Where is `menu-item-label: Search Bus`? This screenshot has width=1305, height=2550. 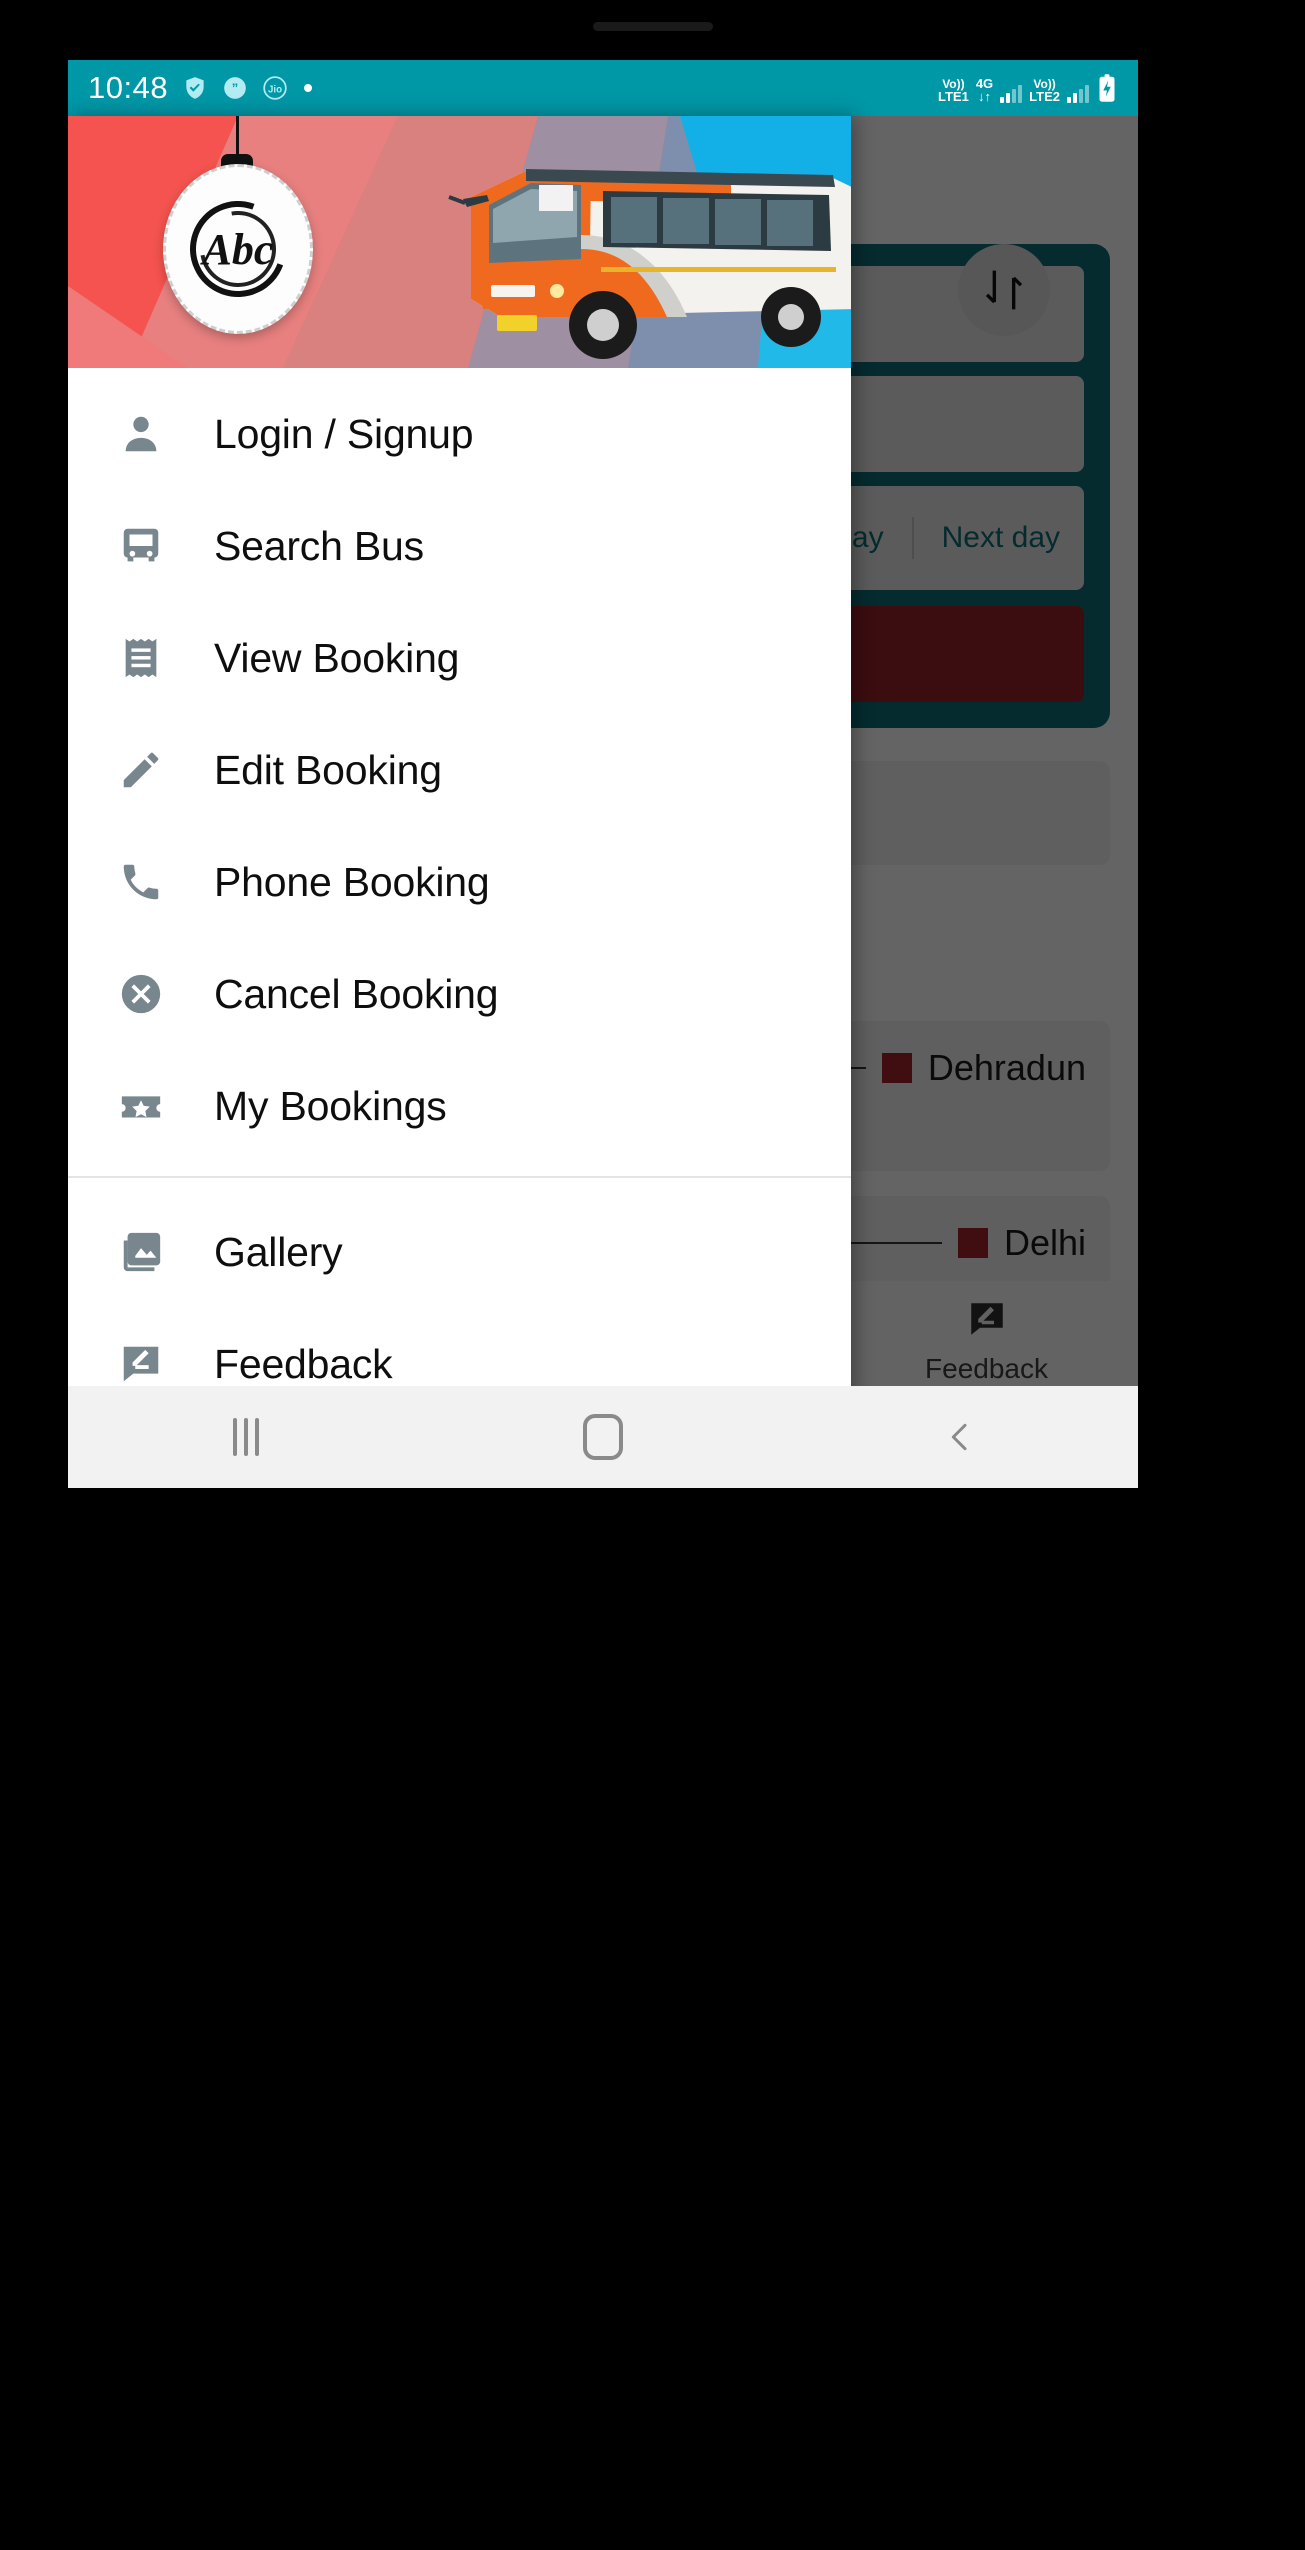 menu-item-label: Search Bus is located at coordinates (319, 545).